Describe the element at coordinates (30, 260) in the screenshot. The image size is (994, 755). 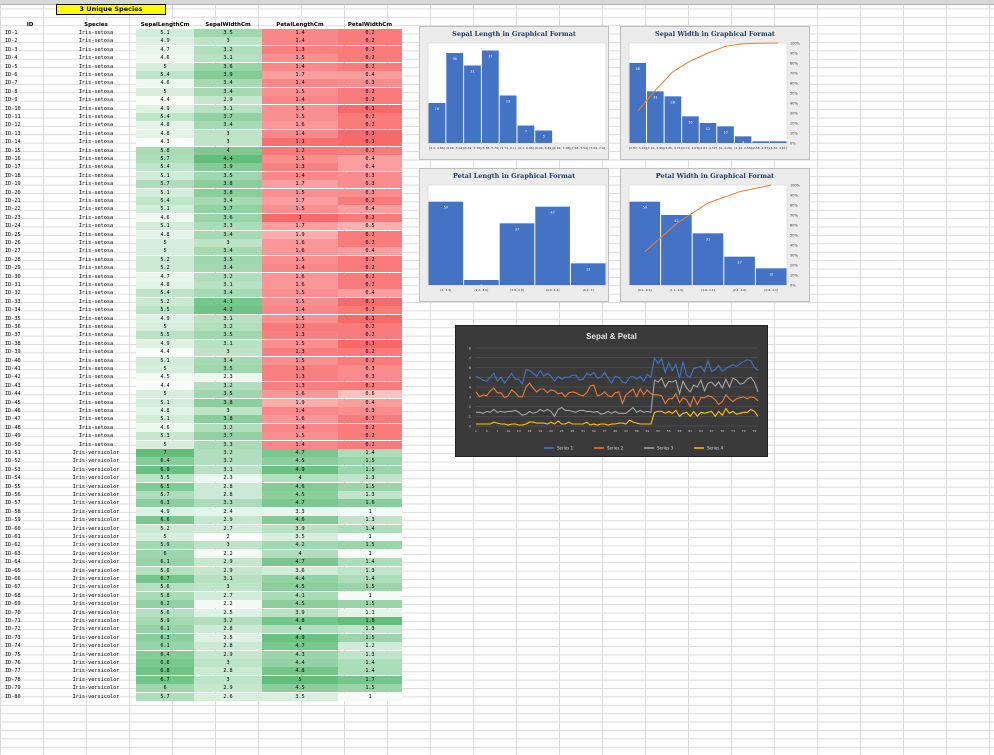
I see `id-cell: ID-28` at that location.